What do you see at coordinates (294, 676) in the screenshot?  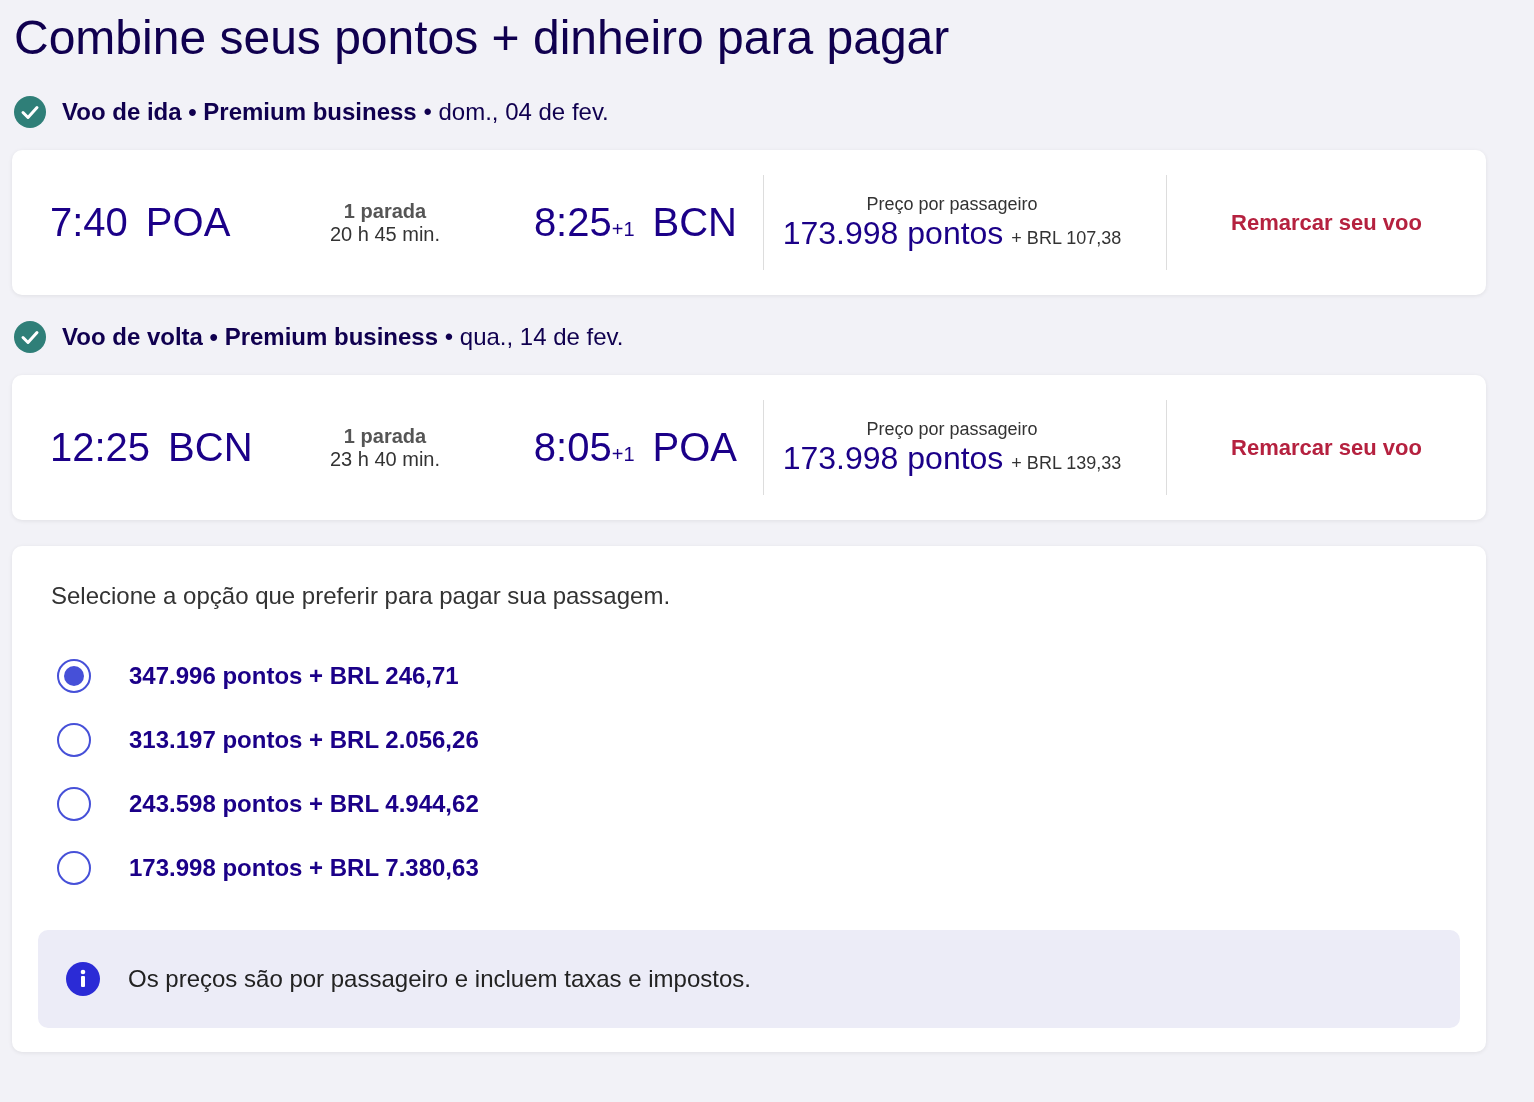 I see `payment-option: 347.996 pontos + BRL 246,71` at bounding box center [294, 676].